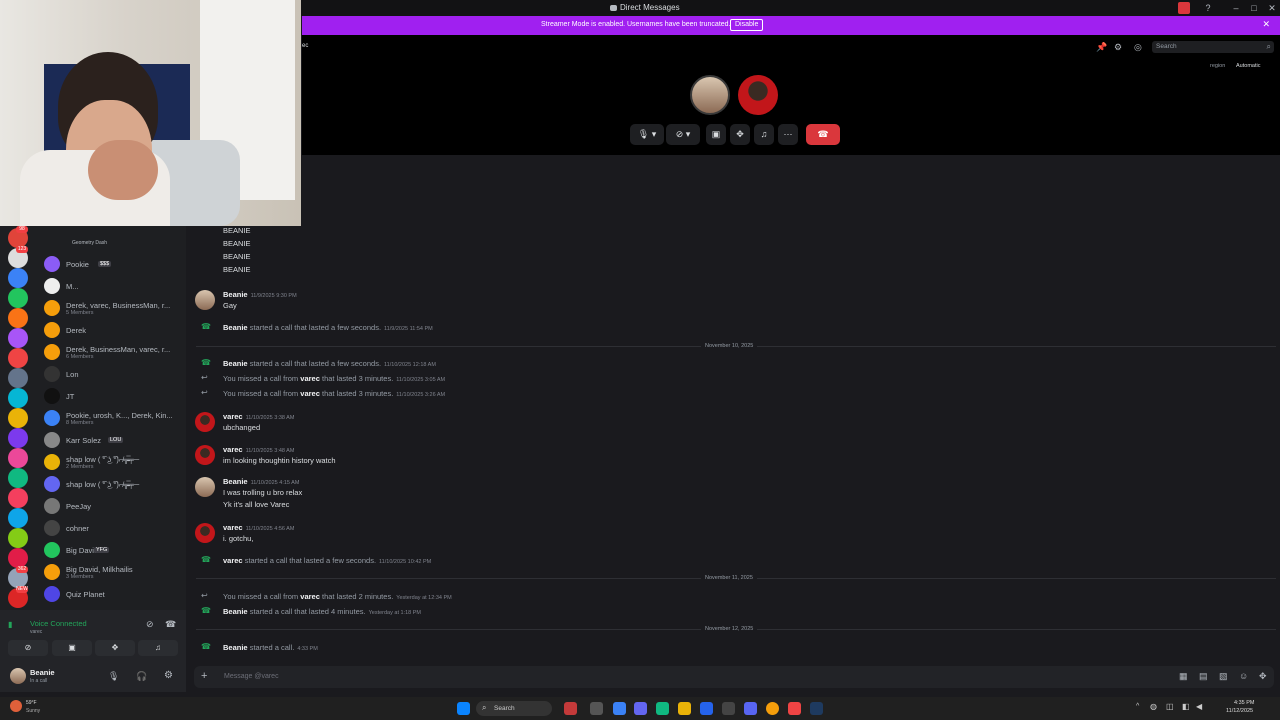 This screenshot has width=1280, height=720. I want to click on disconnect-voice-icon: ☎, so click(170, 624).